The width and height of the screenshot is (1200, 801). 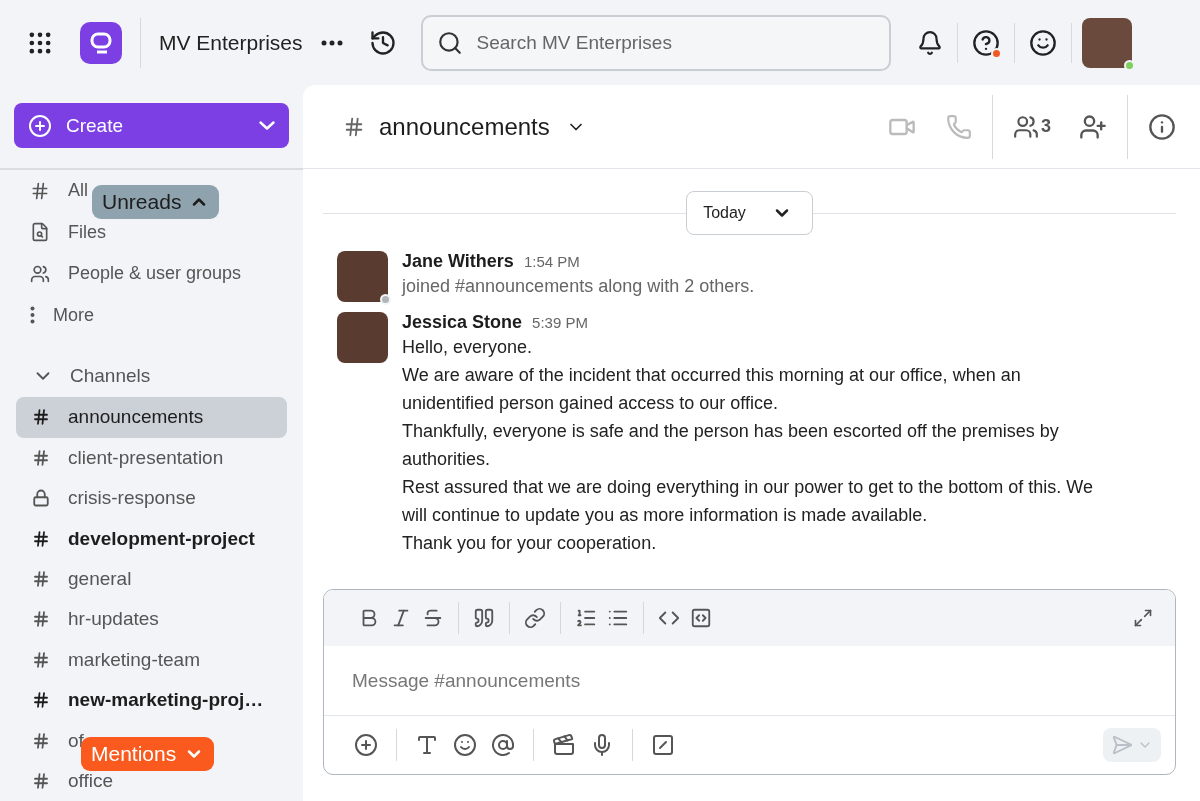 I want to click on message-text: Hello, everyone., so click(x=468, y=347).